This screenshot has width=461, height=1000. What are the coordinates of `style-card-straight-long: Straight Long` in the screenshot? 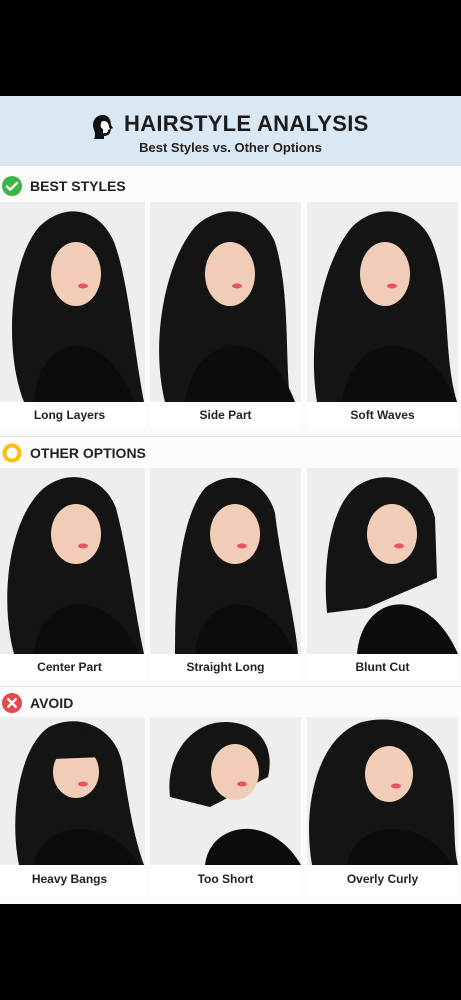 It's located at (225, 574).